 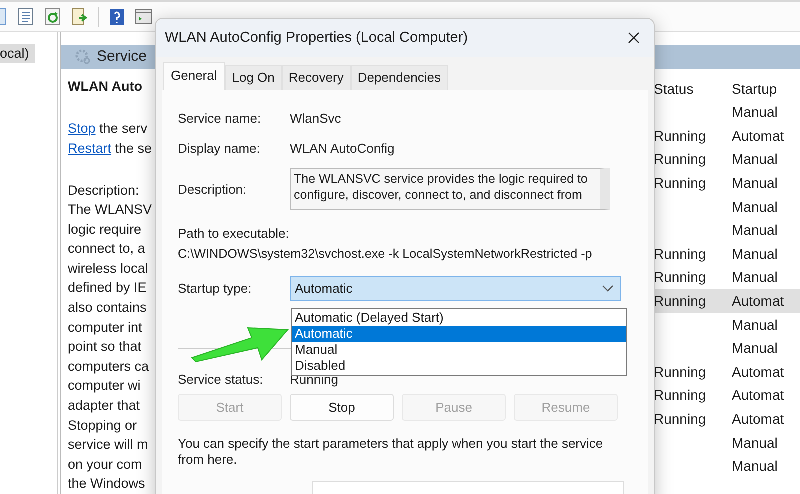 I want to click on description-line: connect to, a, so click(x=107, y=249).